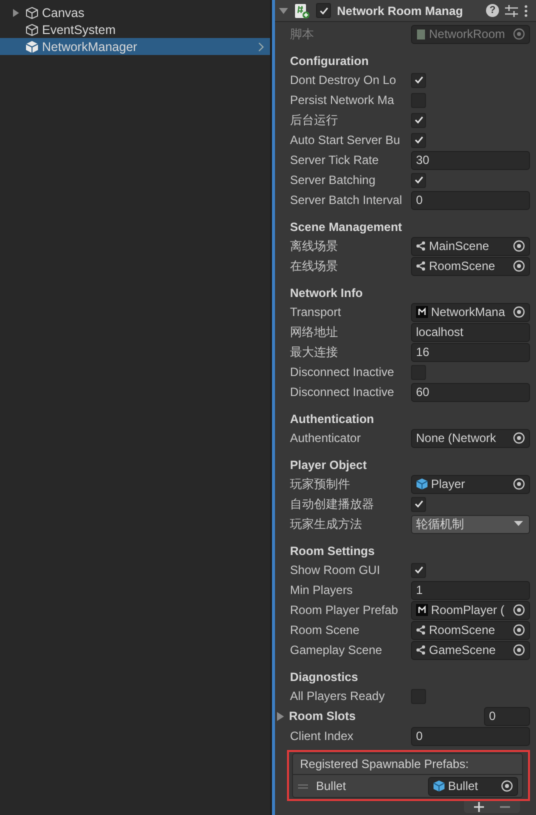  I want to click on chevron-icon, so click(261, 47).